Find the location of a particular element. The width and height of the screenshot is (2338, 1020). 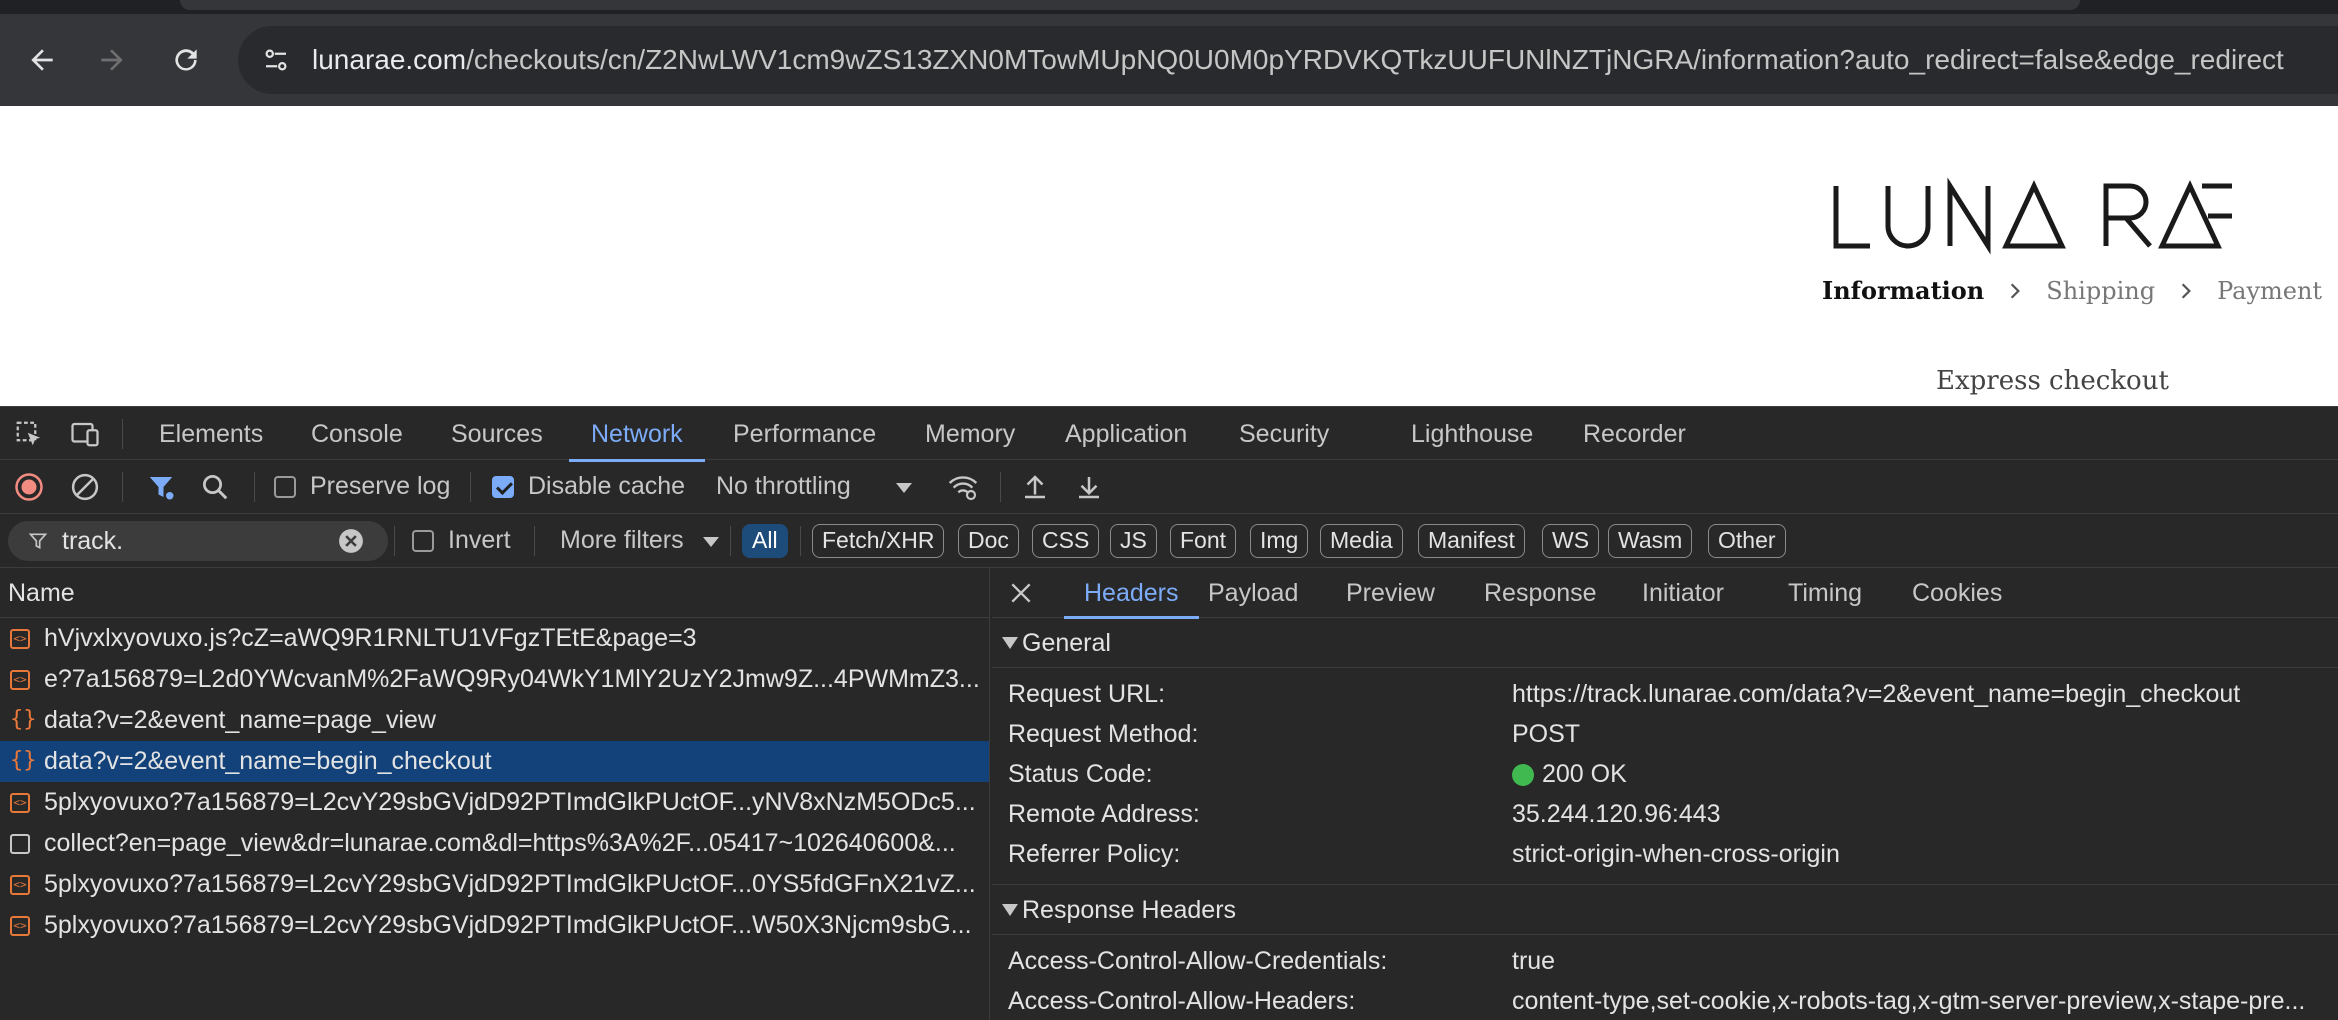

type-filter-ws: WS is located at coordinates (1571, 541).